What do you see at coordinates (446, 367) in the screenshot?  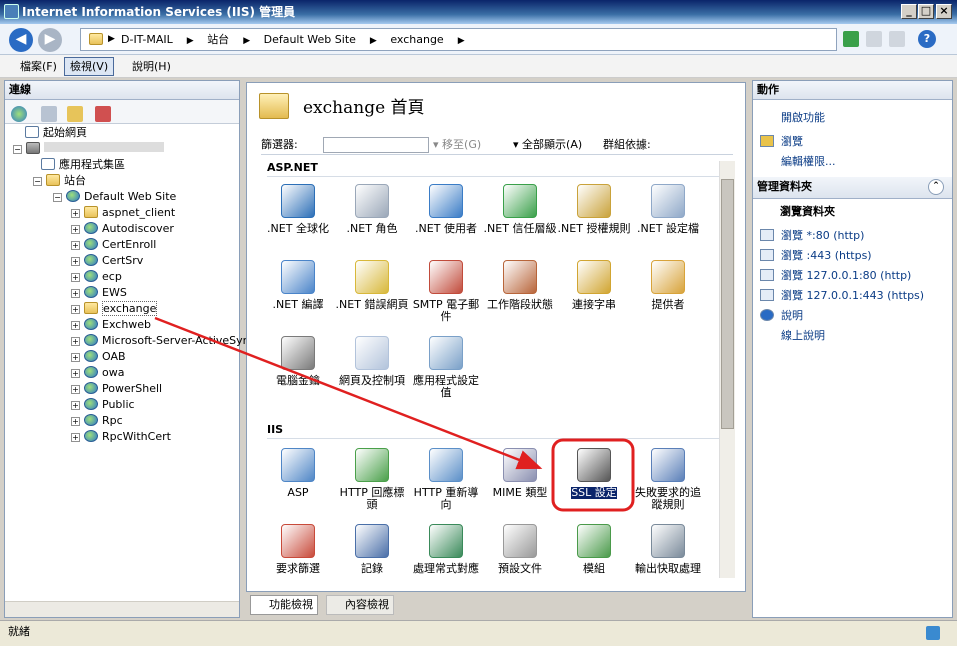 I see `feature-item: 應用程式設定值` at bounding box center [446, 367].